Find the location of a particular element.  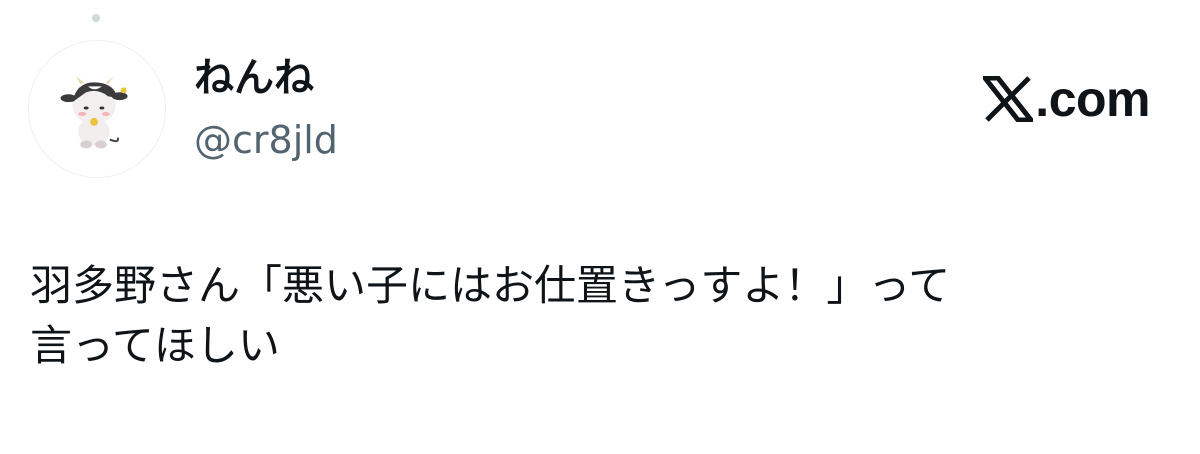

author-display-name: ねんね is located at coordinates (254, 78).